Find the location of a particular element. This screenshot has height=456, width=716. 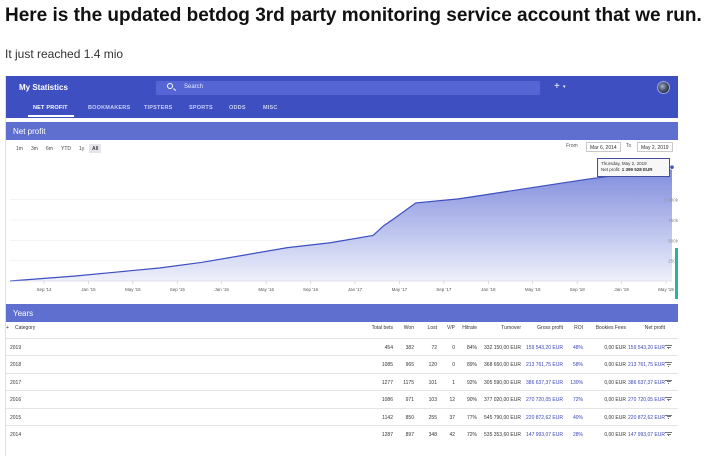

to-date-input: May 2, 2019 is located at coordinates (655, 147).